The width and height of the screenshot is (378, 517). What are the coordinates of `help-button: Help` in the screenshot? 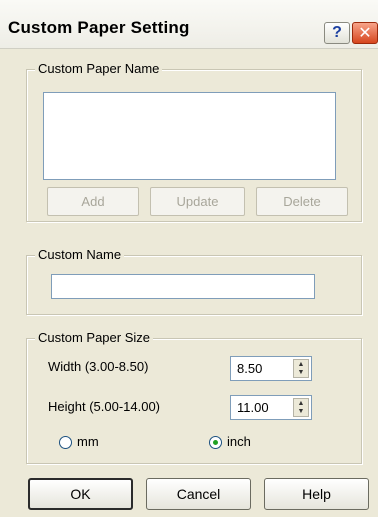 It's located at (316, 494).